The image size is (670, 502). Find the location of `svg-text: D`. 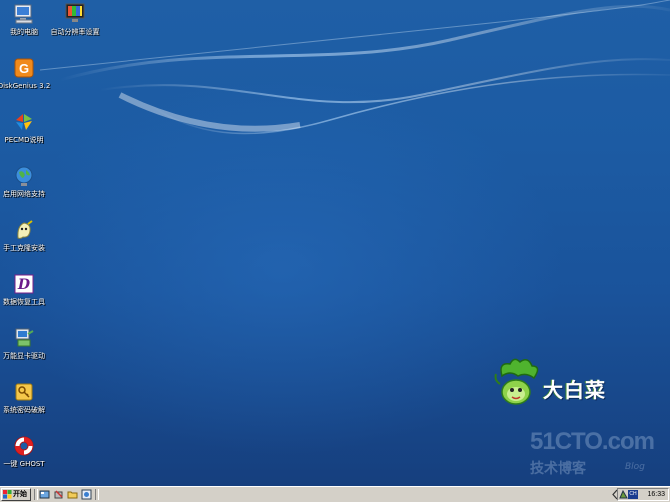

svg-text: D is located at coordinates (24, 285).